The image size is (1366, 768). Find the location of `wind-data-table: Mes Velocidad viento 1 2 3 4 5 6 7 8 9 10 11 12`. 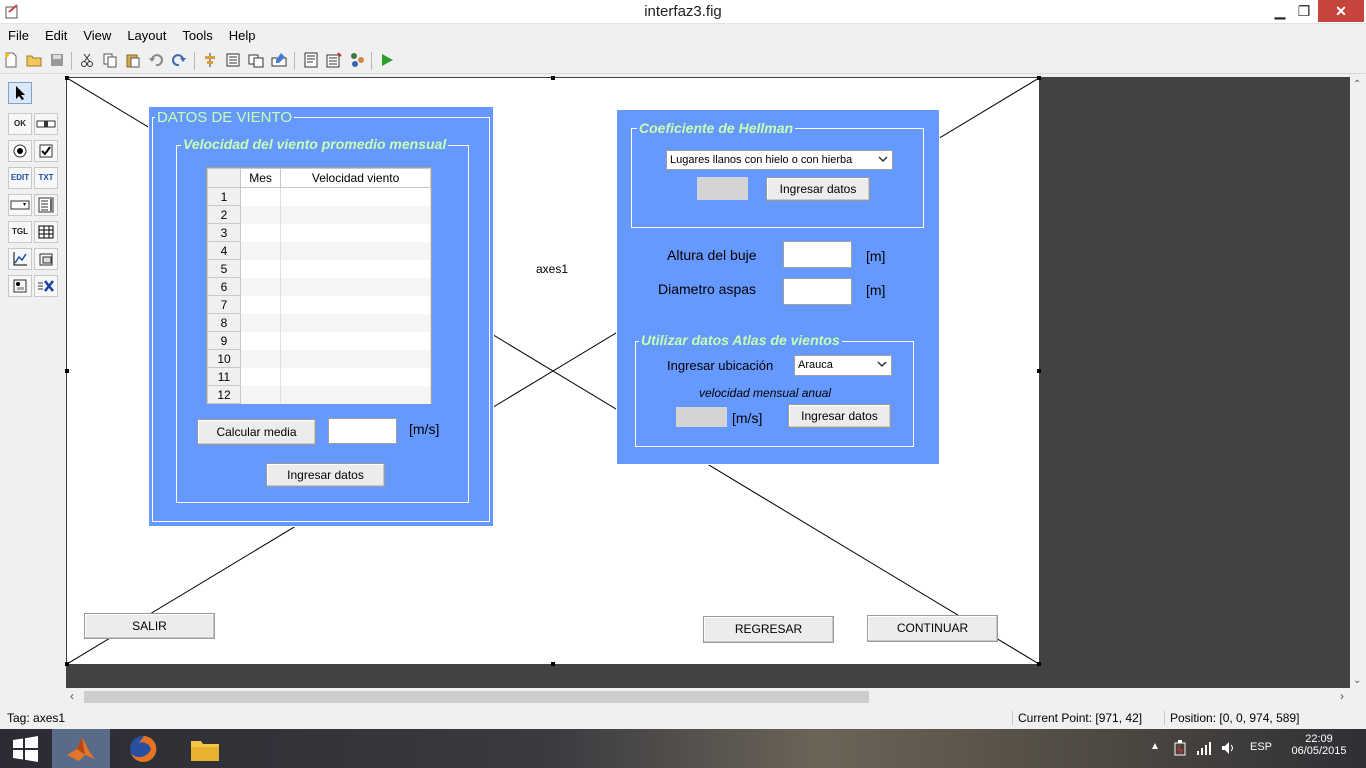

wind-data-table: Mes Velocidad viento 1 2 3 4 5 6 7 8 9 10 11 12 is located at coordinates (319, 285).